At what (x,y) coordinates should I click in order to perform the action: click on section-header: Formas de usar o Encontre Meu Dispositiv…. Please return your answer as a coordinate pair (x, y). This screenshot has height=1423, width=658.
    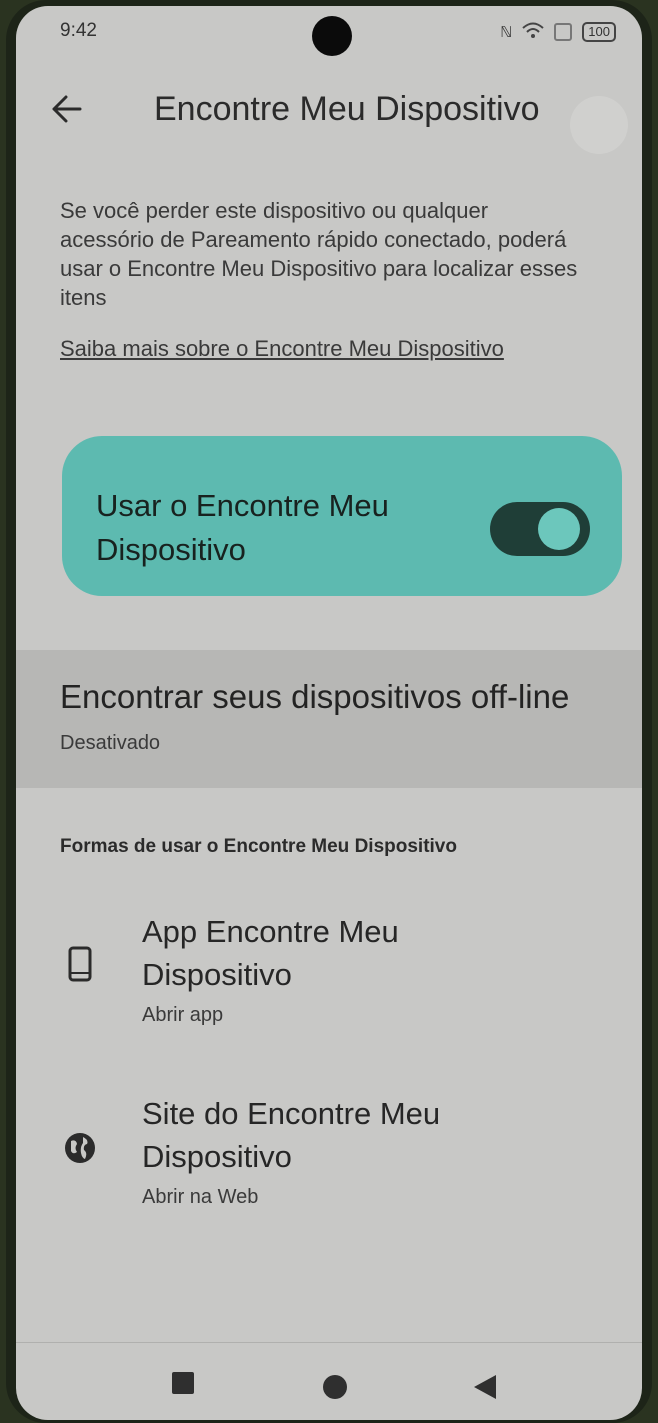
    Looking at the image, I should click on (258, 846).